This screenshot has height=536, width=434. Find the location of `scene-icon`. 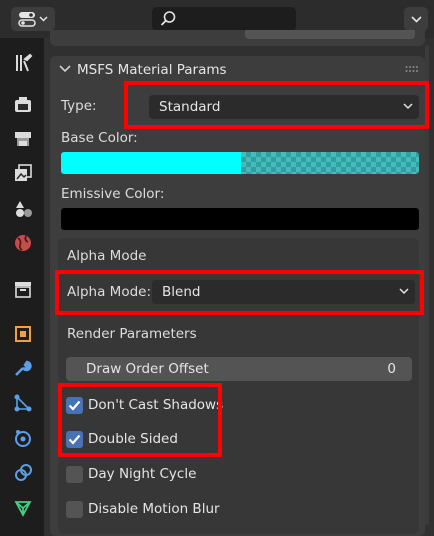

scene-icon is located at coordinates (24, 209).